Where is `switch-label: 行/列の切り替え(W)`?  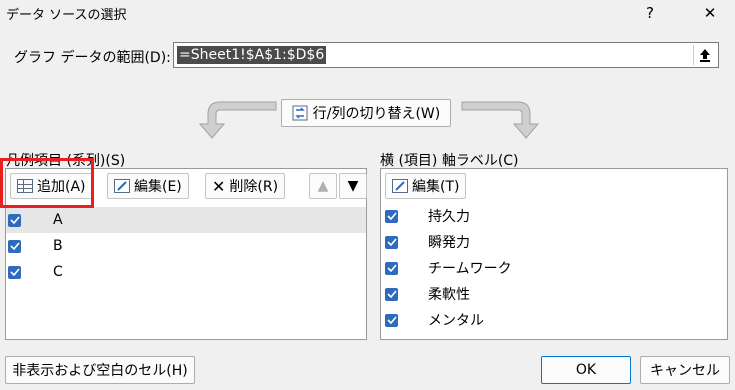 switch-label: 行/列の切り替え(W) is located at coordinates (376, 114).